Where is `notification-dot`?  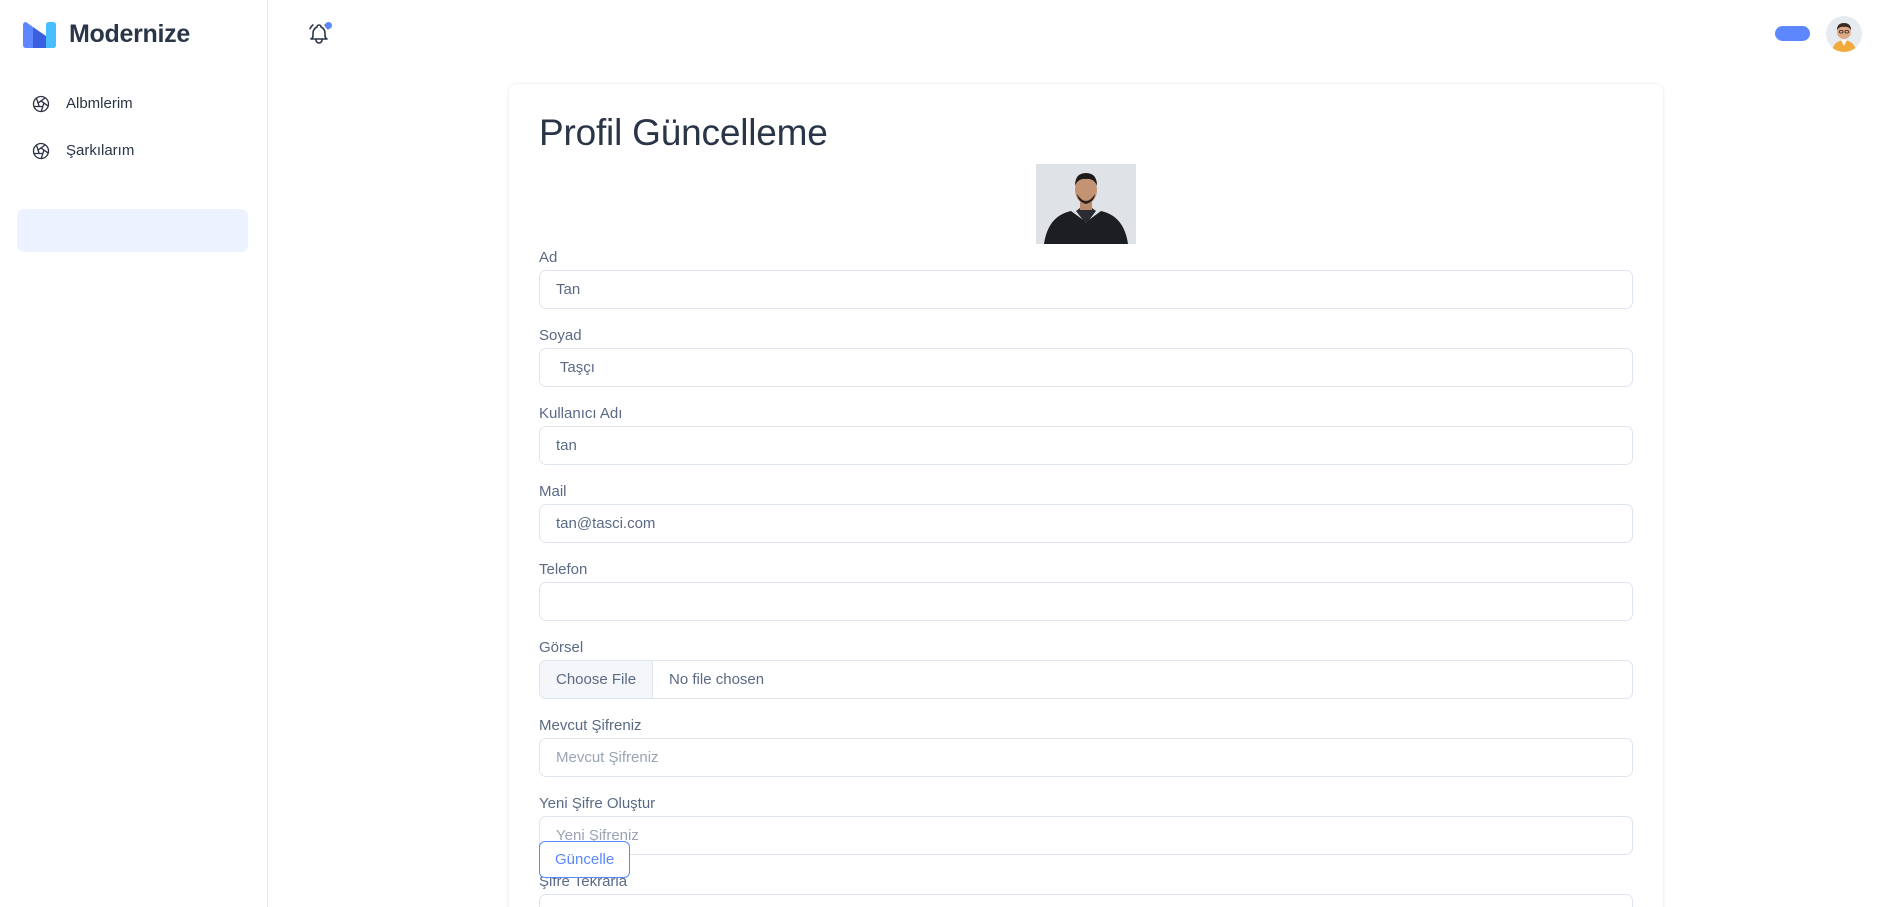
notification-dot is located at coordinates (328, 25).